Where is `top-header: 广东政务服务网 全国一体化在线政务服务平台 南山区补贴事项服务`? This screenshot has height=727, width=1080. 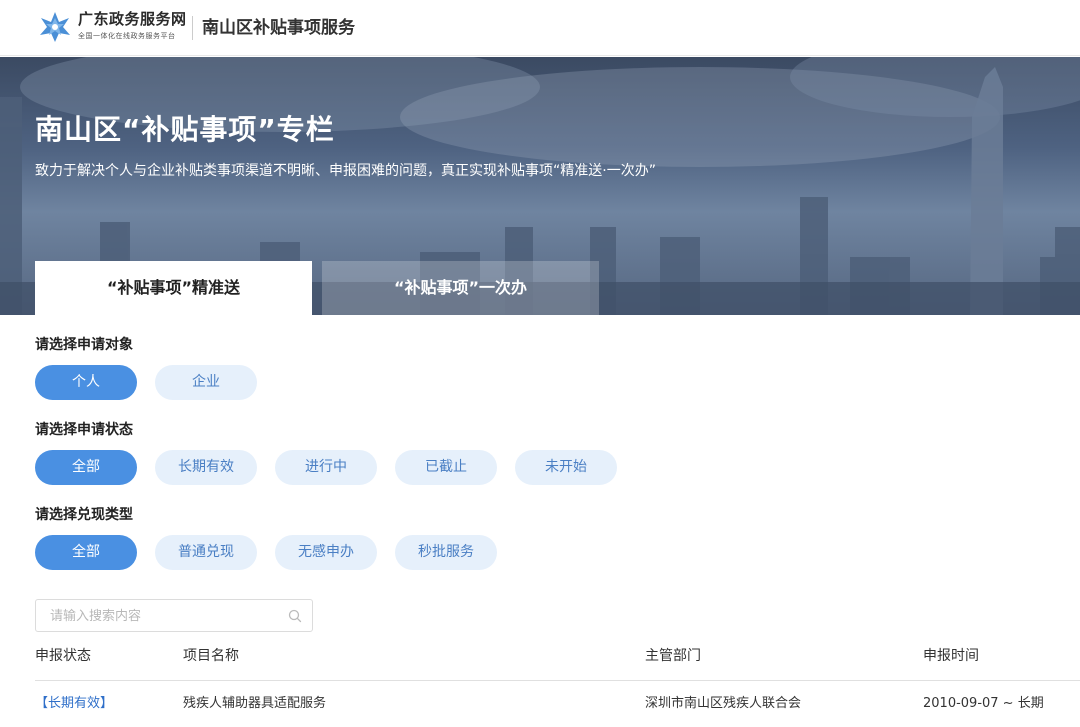 top-header: 广东政务服务网 全国一体化在线政务服务平台 南山区补贴事项服务 is located at coordinates (540, 28).